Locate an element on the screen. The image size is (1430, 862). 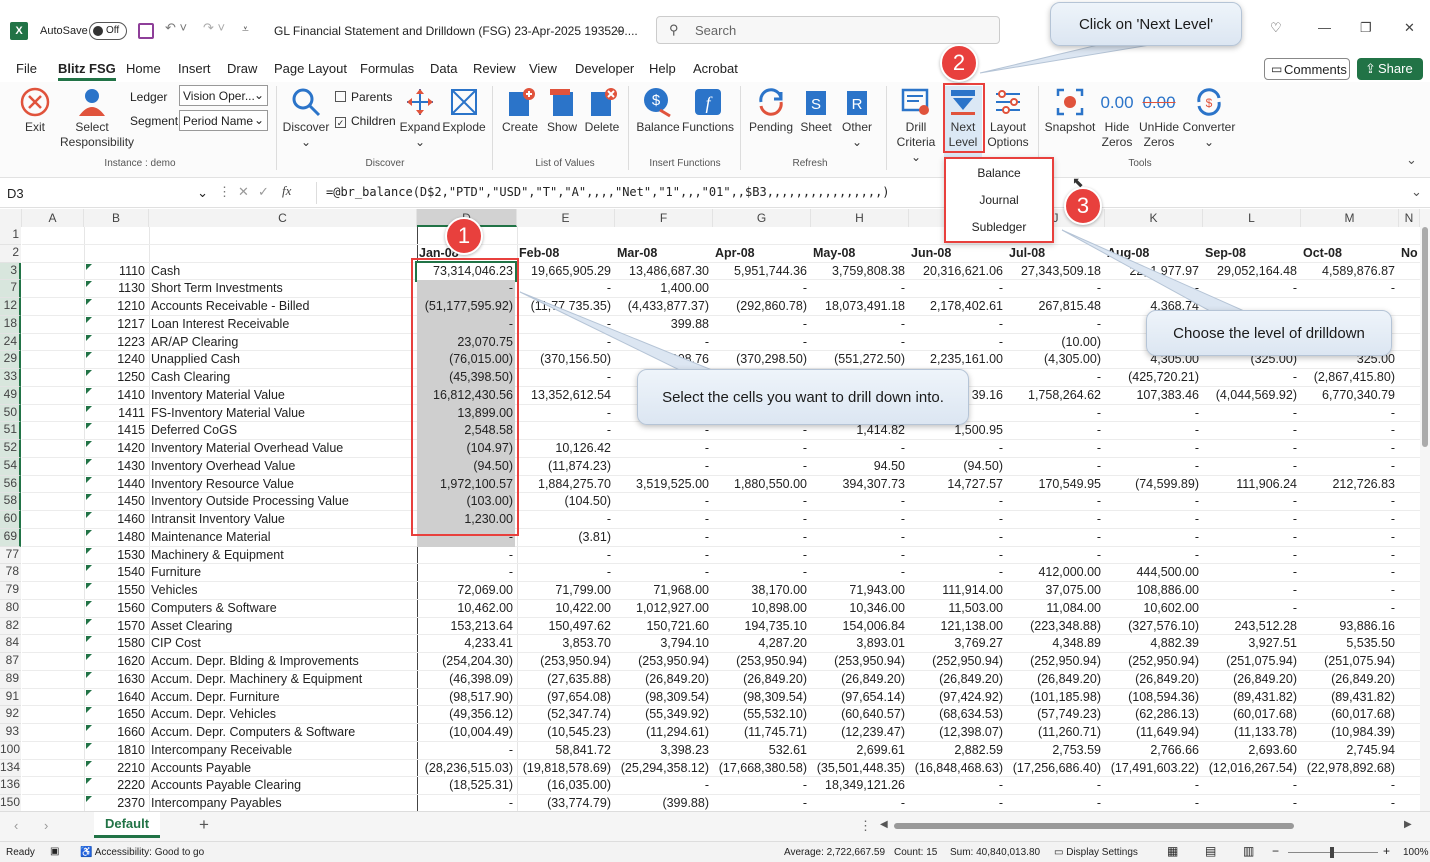
tab-data: Data is located at coordinates (443, 68).